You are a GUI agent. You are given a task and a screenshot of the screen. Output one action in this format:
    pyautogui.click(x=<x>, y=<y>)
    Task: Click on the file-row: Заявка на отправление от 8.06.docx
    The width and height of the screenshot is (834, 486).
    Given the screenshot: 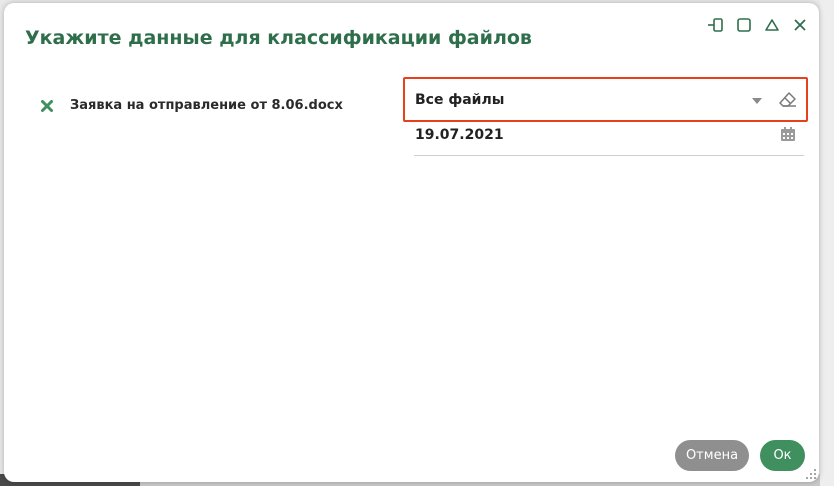 What is the action you would take?
    pyautogui.click(x=191, y=105)
    